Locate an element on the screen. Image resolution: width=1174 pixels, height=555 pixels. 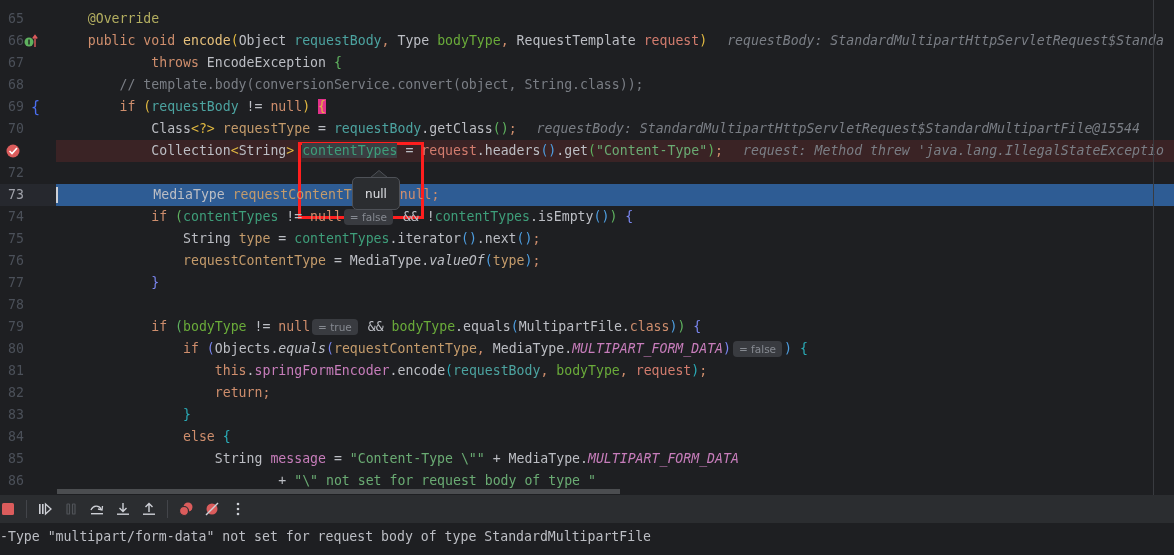
code-text: else { is located at coordinates (206, 437).